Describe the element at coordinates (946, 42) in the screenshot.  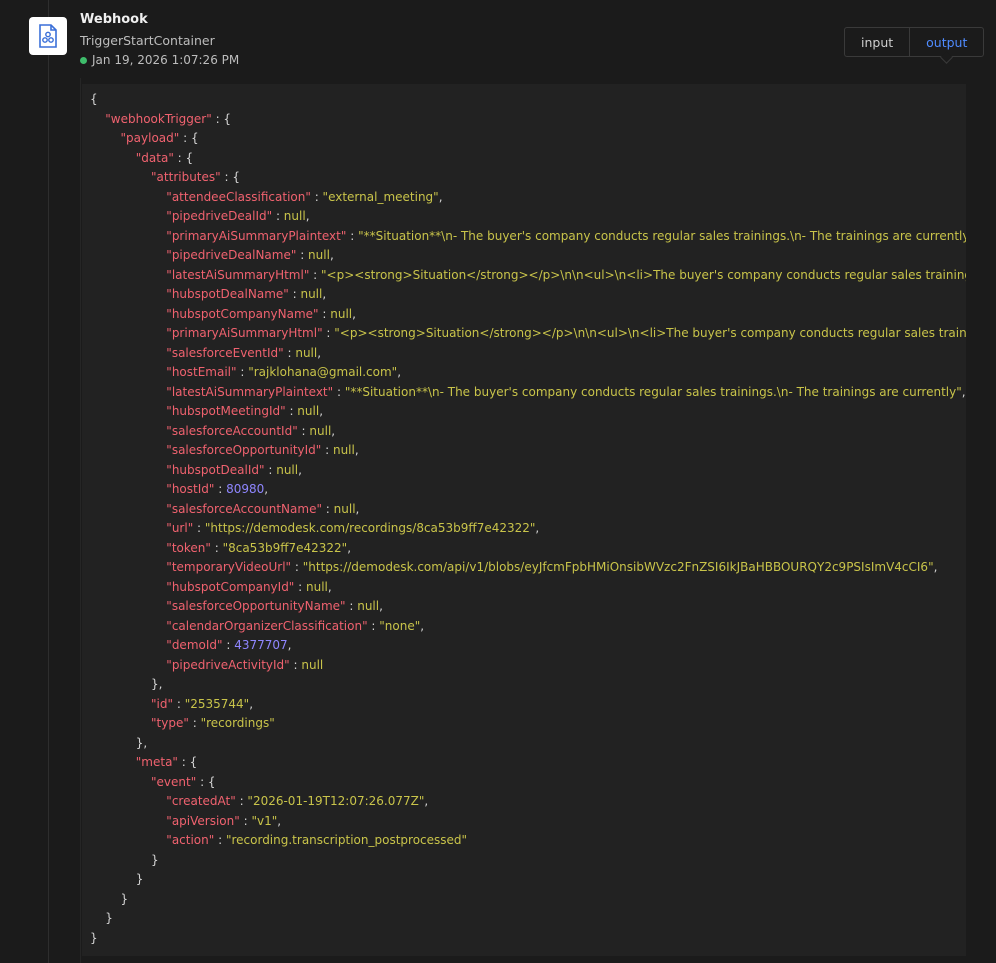
I see `tab-output: output` at that location.